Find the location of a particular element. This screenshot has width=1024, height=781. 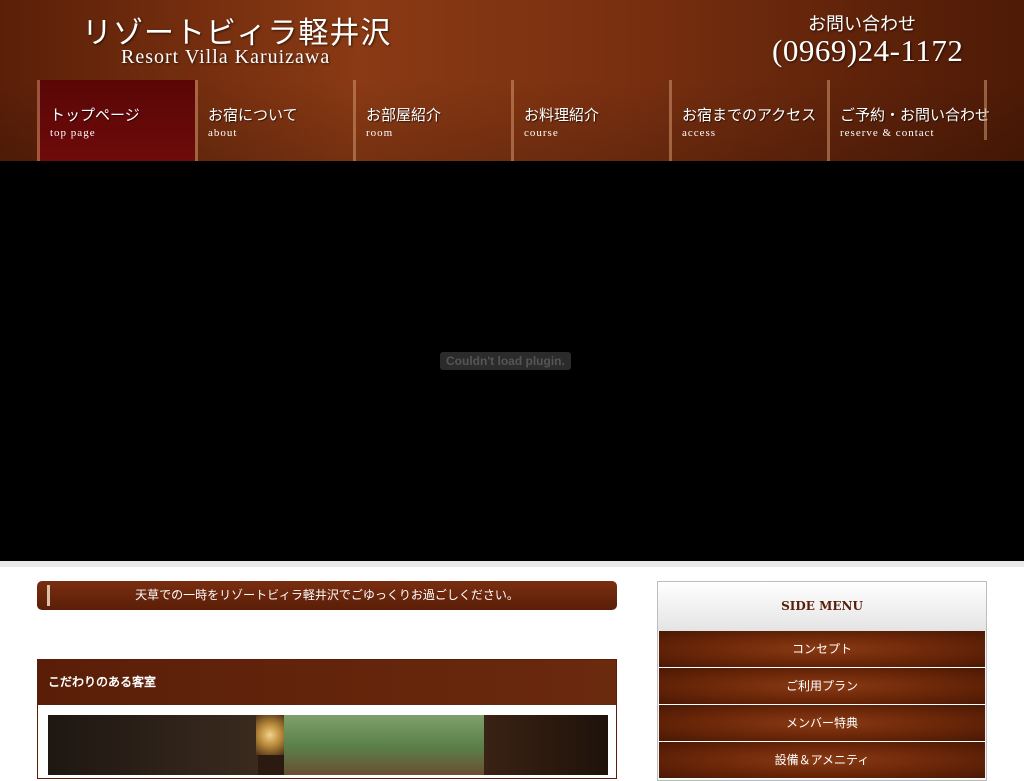

site-logo-en: Resort Villa Karuizawa is located at coordinates (225, 57).